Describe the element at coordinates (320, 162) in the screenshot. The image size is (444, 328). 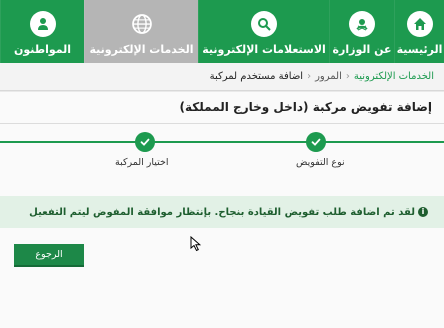
I see `step-1-label: نوع التفويض` at that location.